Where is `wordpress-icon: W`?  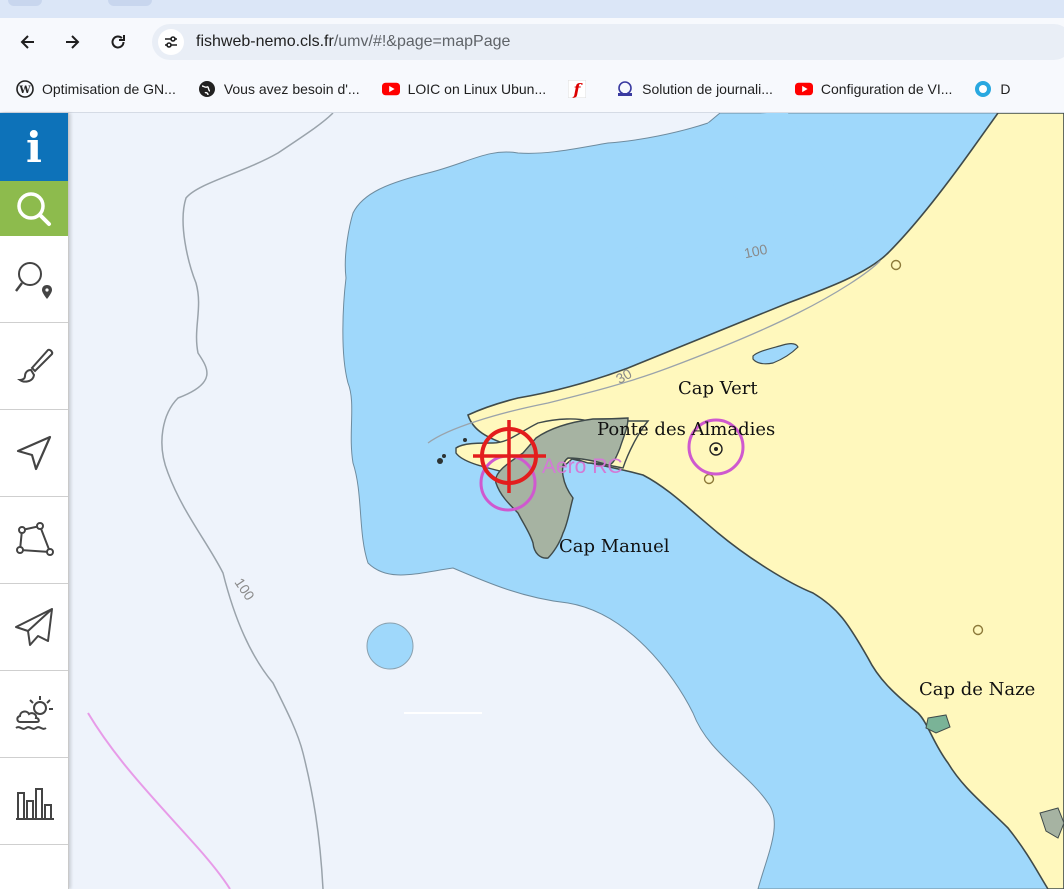
wordpress-icon: W is located at coordinates (25, 89).